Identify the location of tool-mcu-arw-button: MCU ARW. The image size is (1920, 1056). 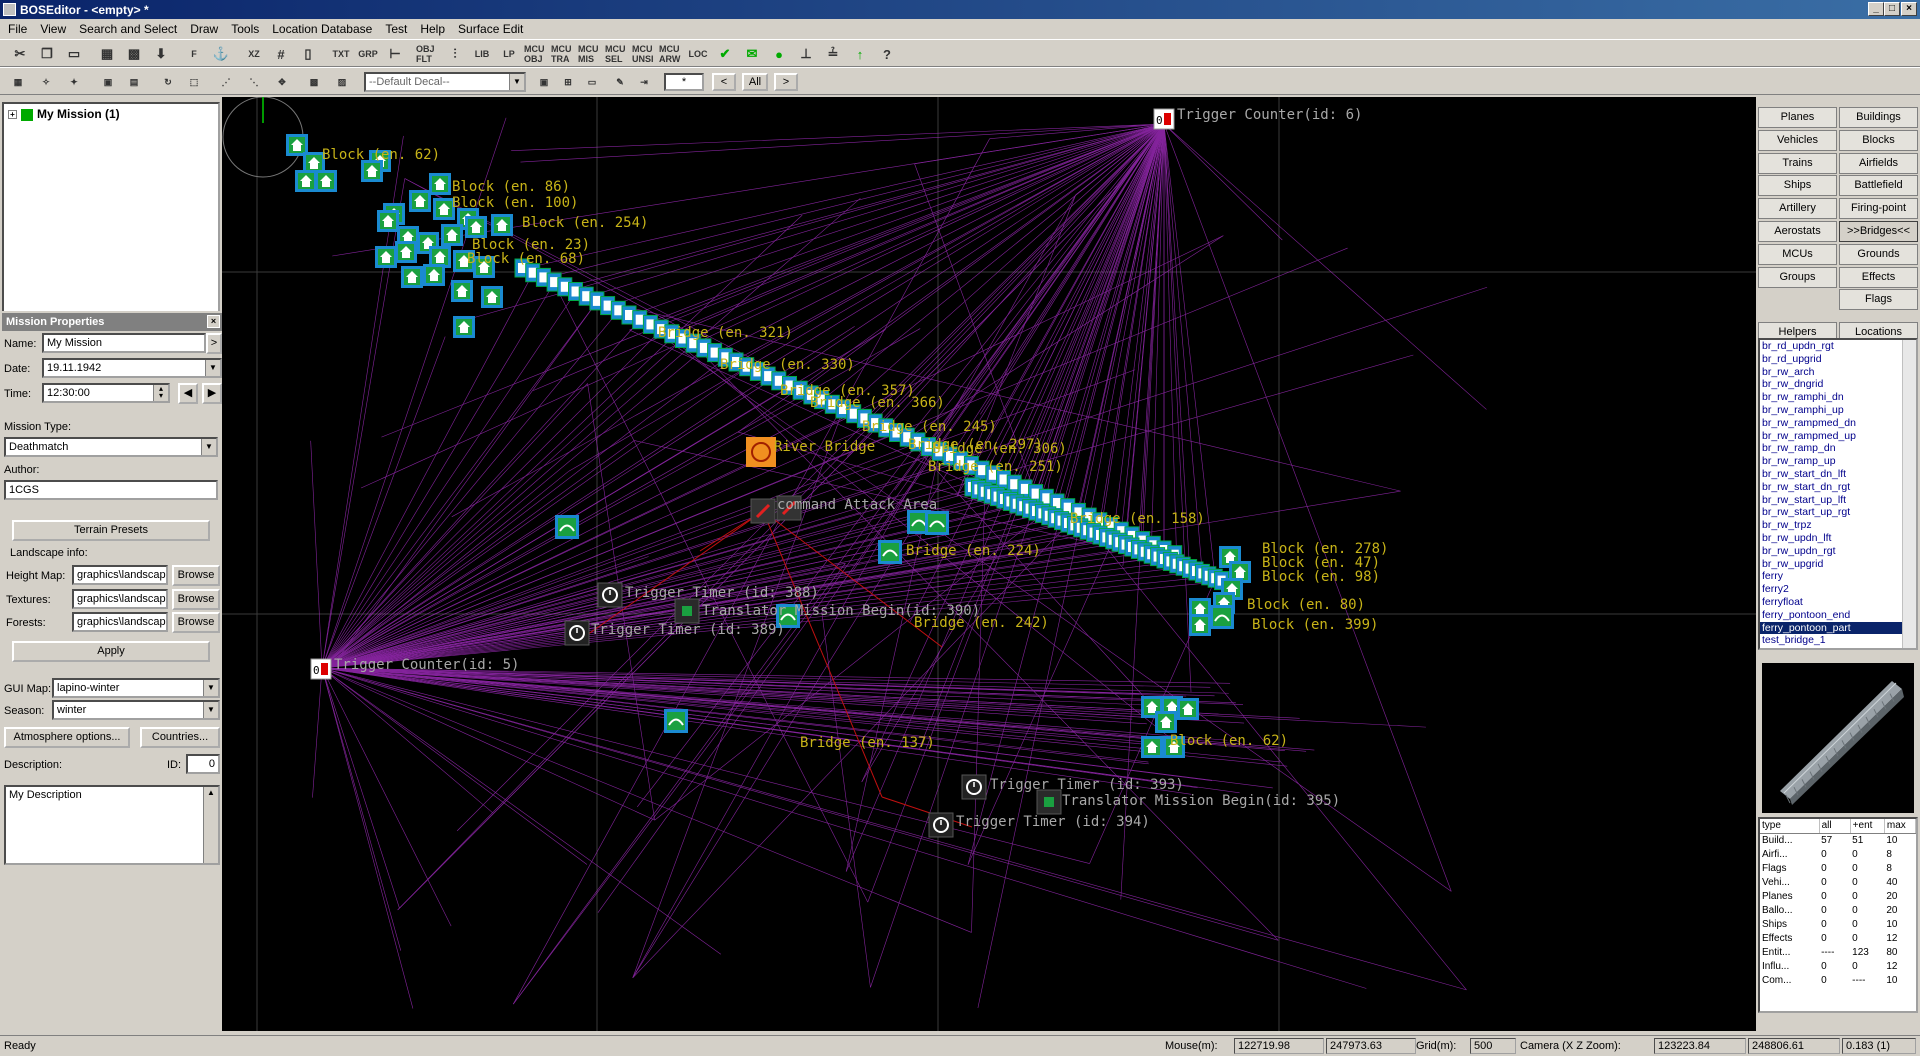
(671, 54).